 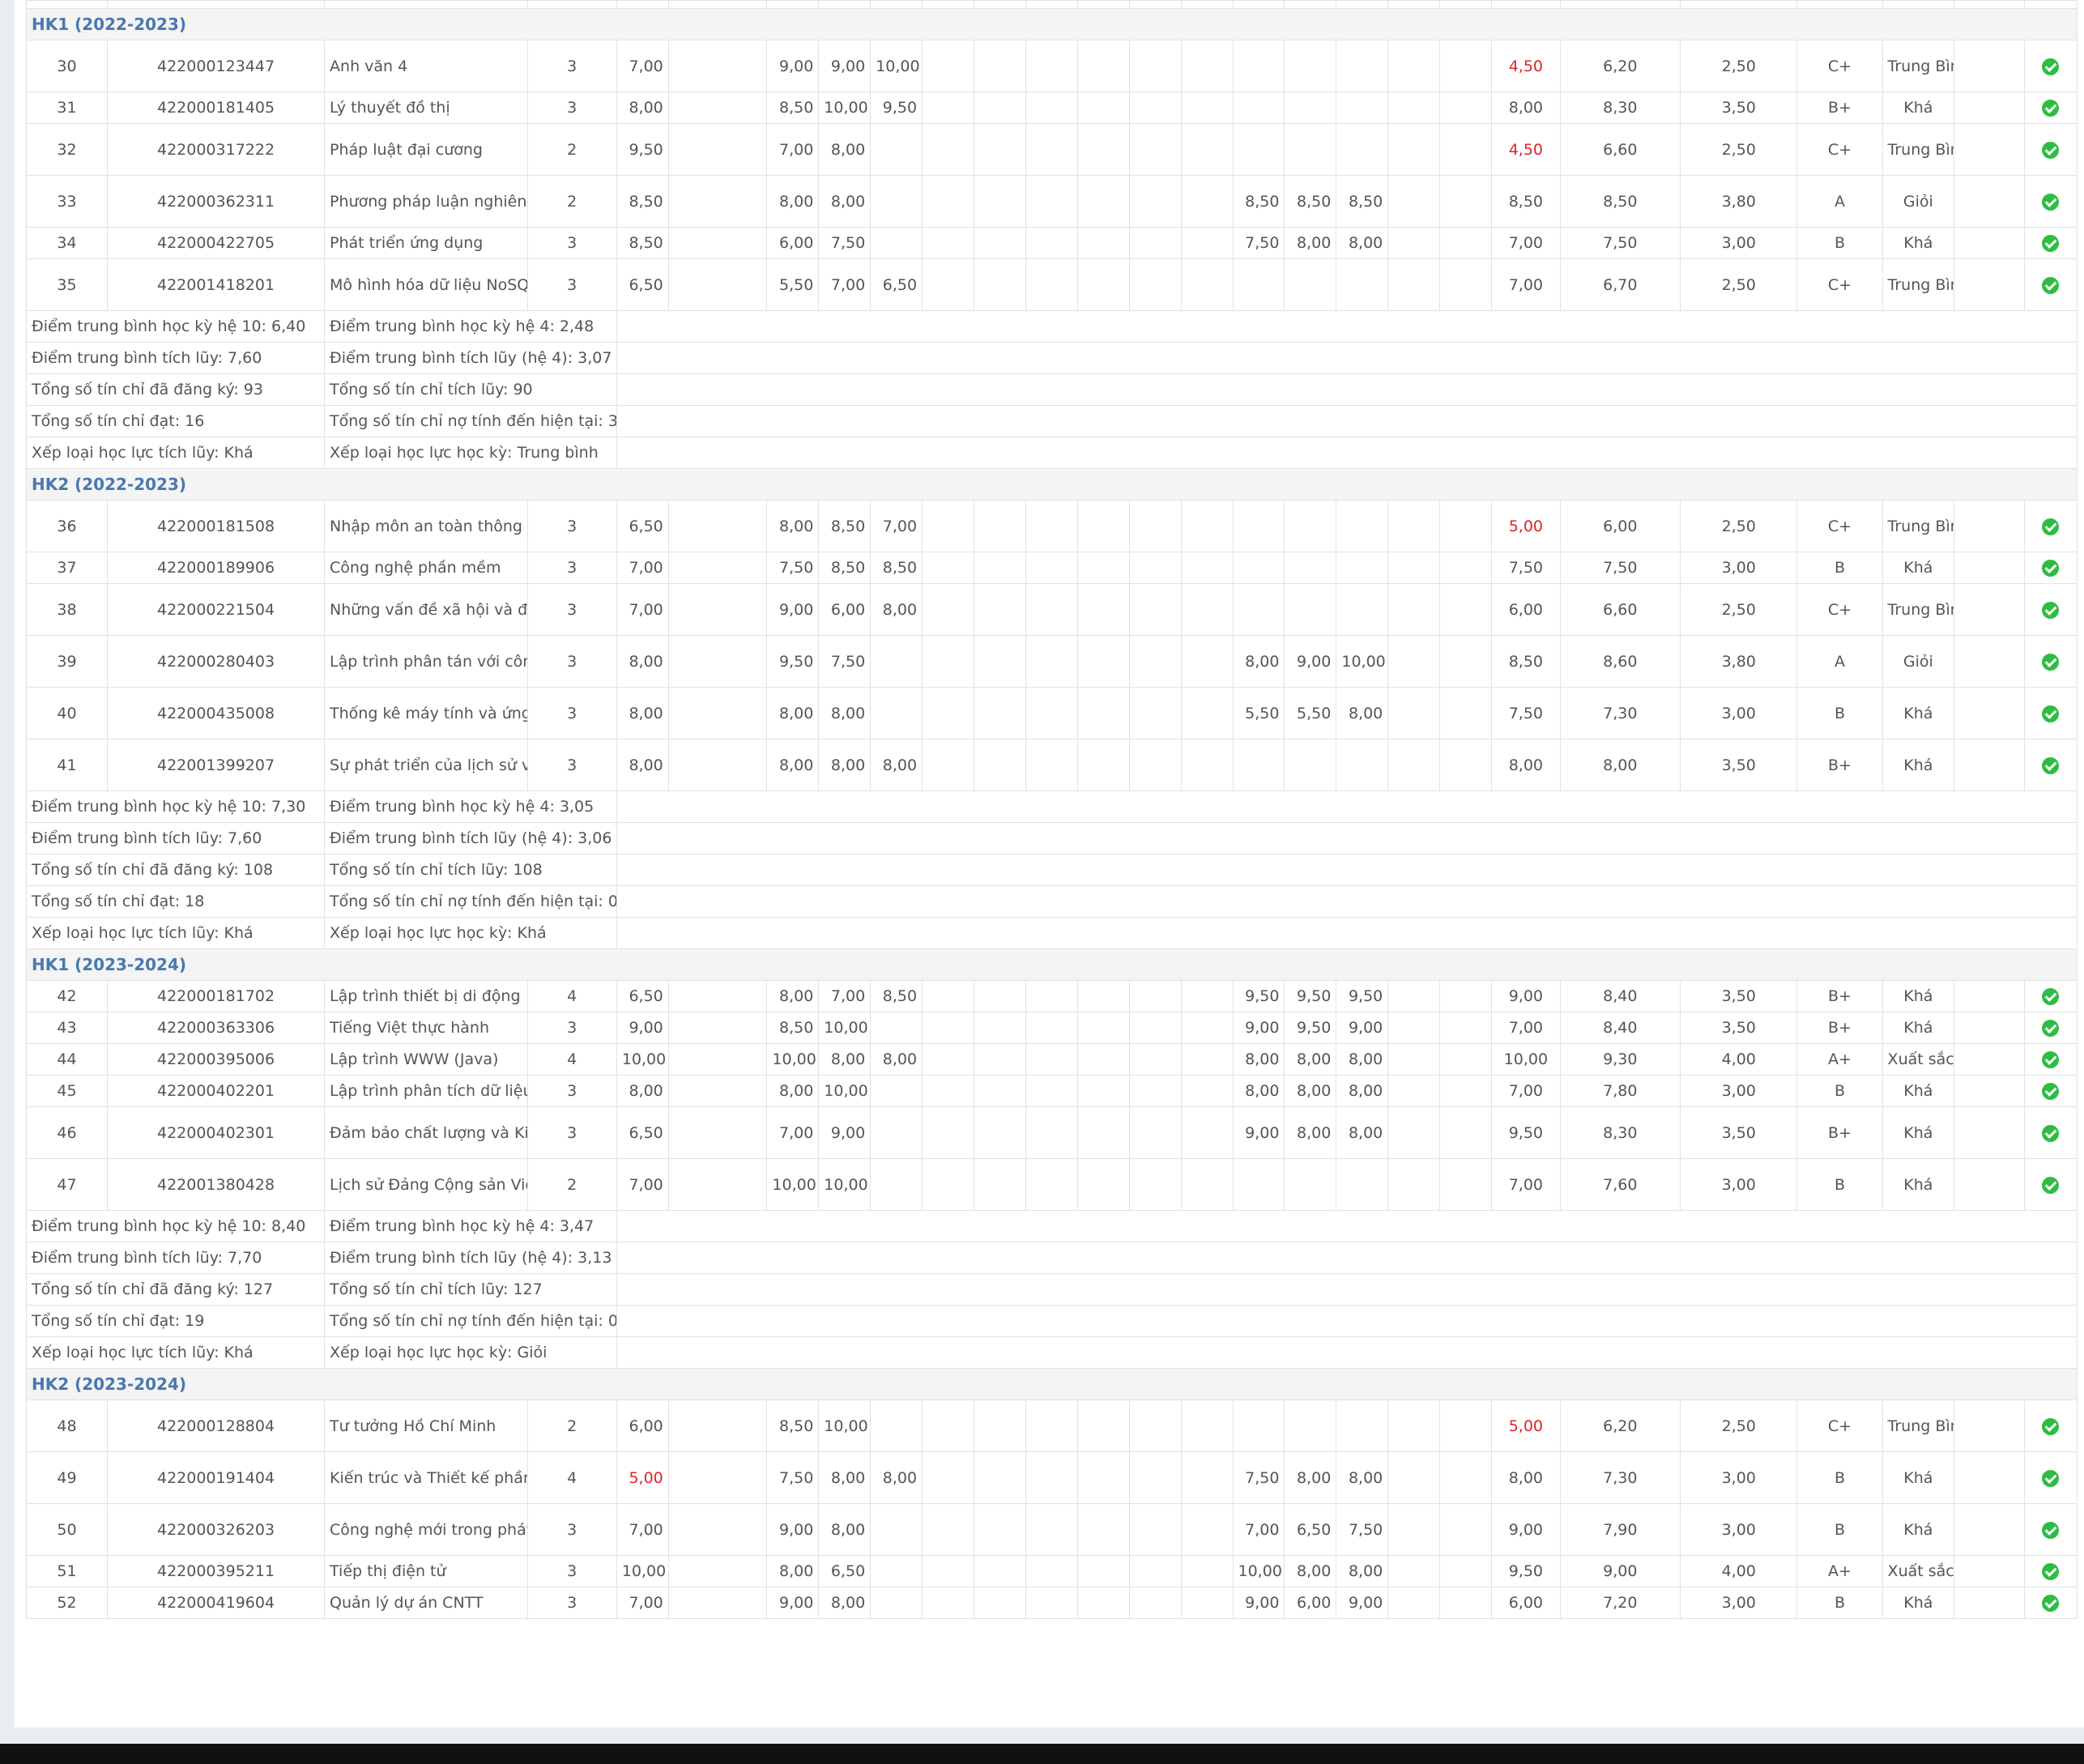 I want to click on semester-title: HK2 (2022-2023), so click(x=1052, y=484).